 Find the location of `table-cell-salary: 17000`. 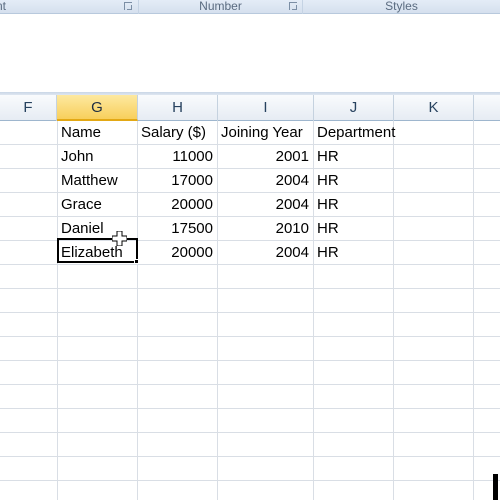

table-cell-salary: 17000 is located at coordinates (177, 181).